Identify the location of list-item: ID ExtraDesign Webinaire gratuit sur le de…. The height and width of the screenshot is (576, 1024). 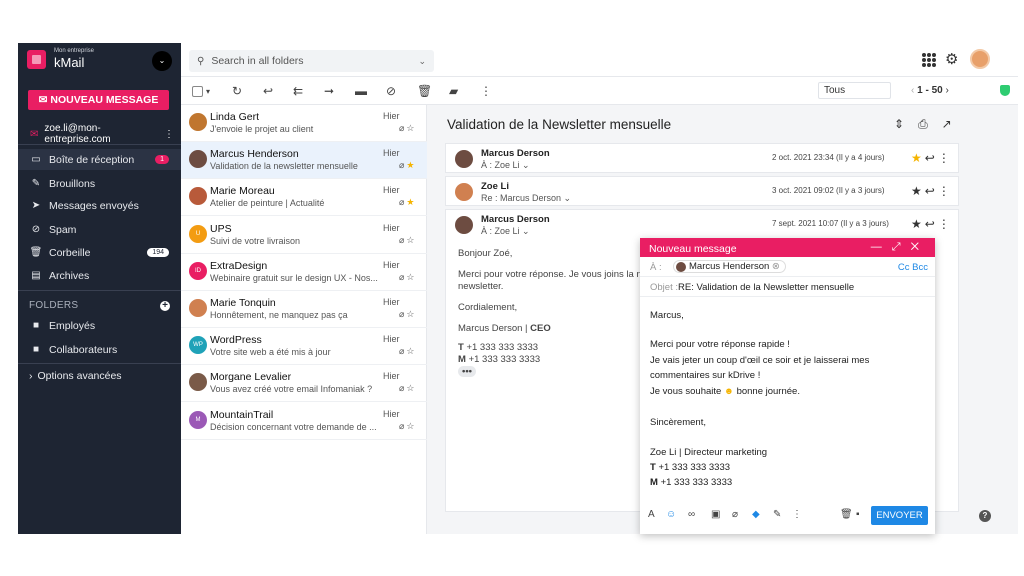
(304, 272).